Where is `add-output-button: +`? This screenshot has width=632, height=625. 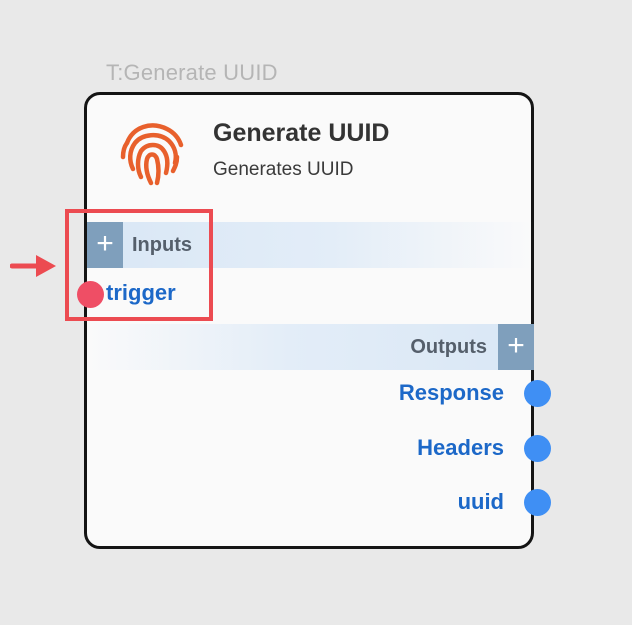
add-output-button: + is located at coordinates (516, 347).